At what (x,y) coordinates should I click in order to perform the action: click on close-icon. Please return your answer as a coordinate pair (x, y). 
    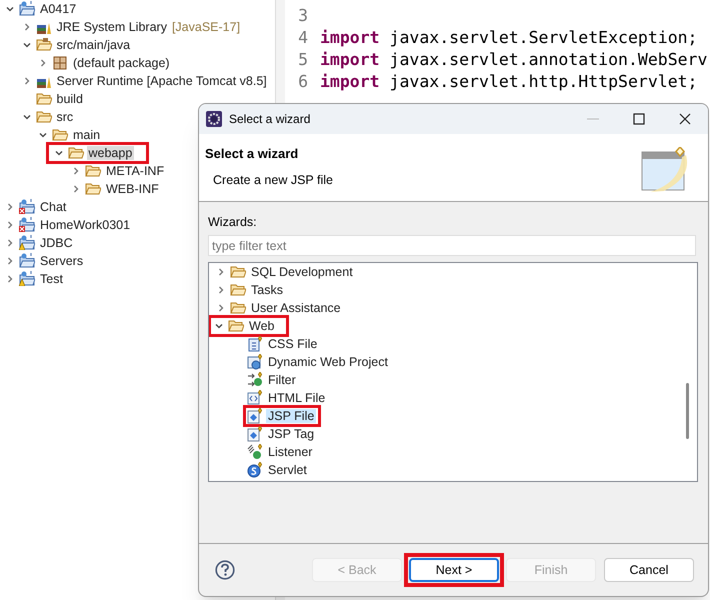
    Looking at the image, I should click on (685, 119).